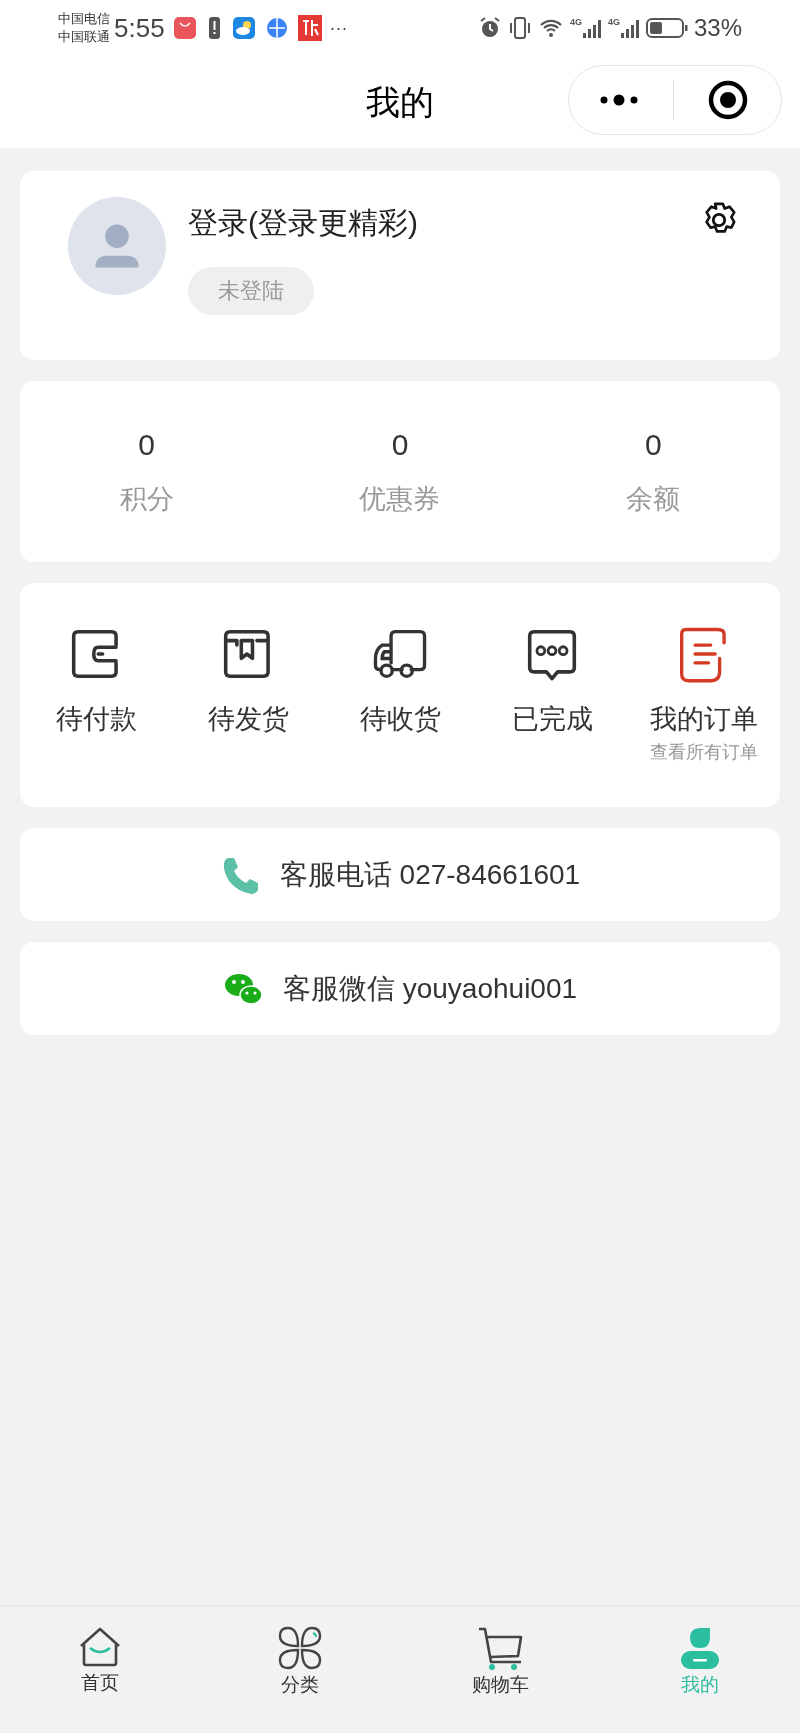 Image resolution: width=800 pixels, height=1733 pixels. I want to click on tab-item: 分类, so click(300, 1679).